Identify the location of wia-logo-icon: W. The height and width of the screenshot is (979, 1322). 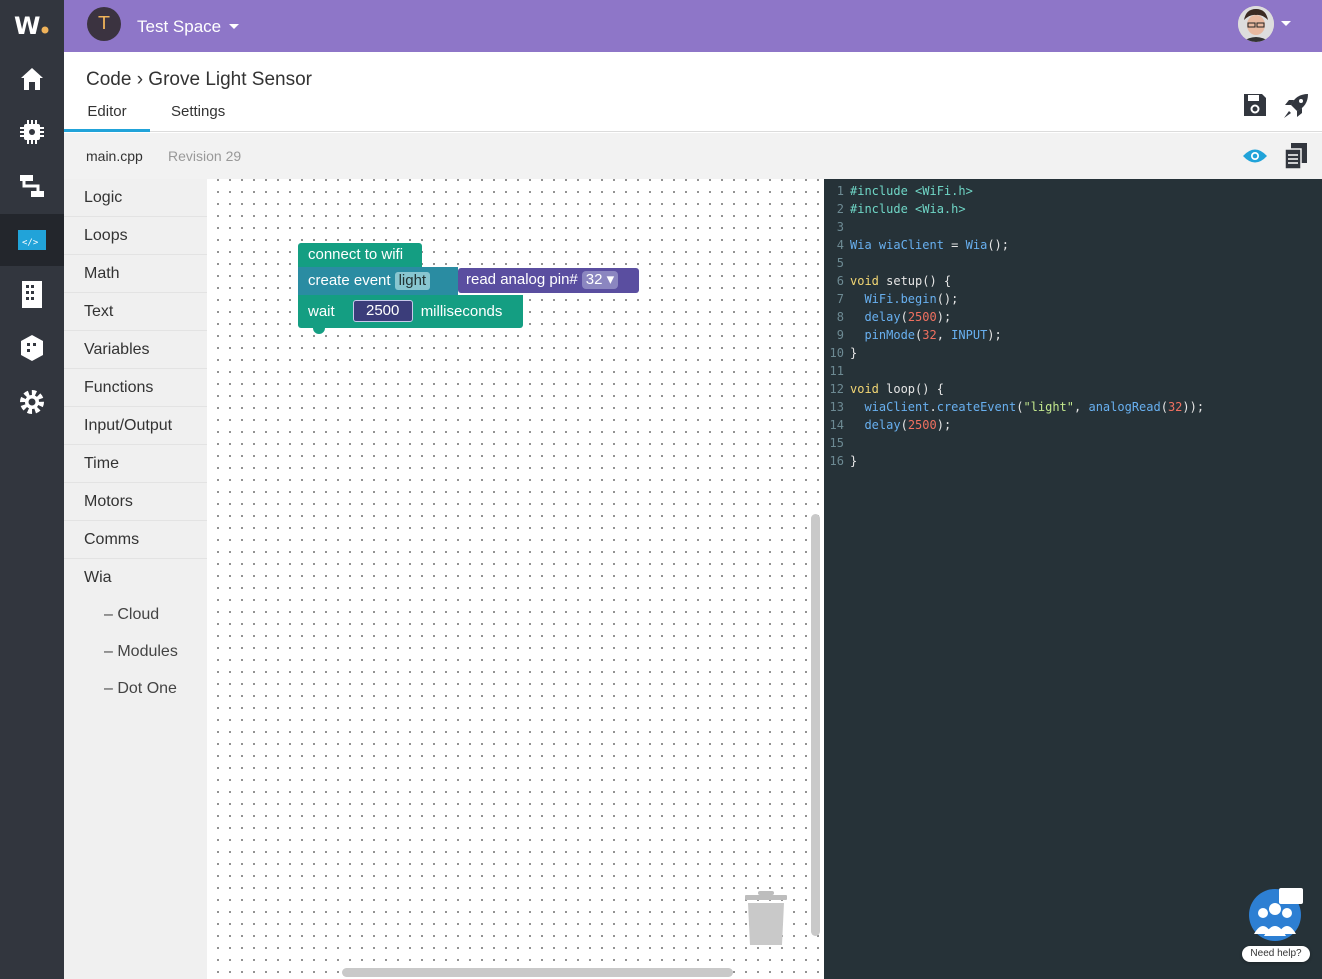
(32, 25).